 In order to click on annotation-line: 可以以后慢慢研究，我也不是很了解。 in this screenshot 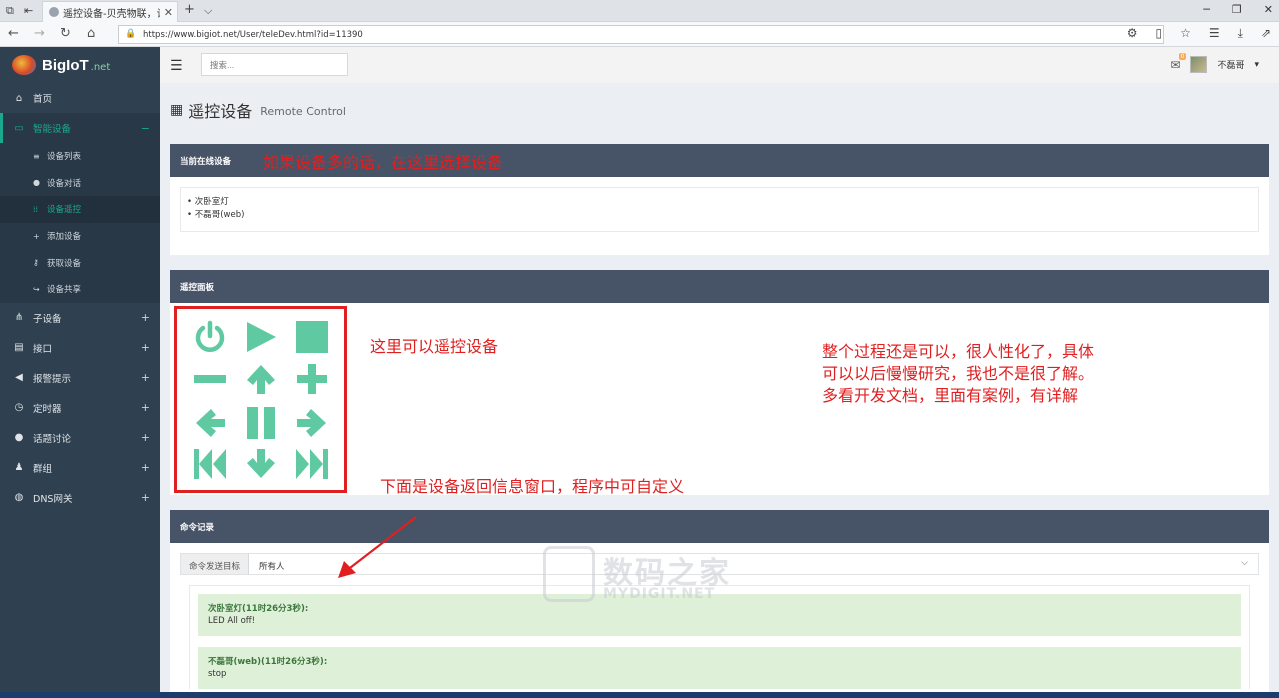, I will do `click(958, 373)`.